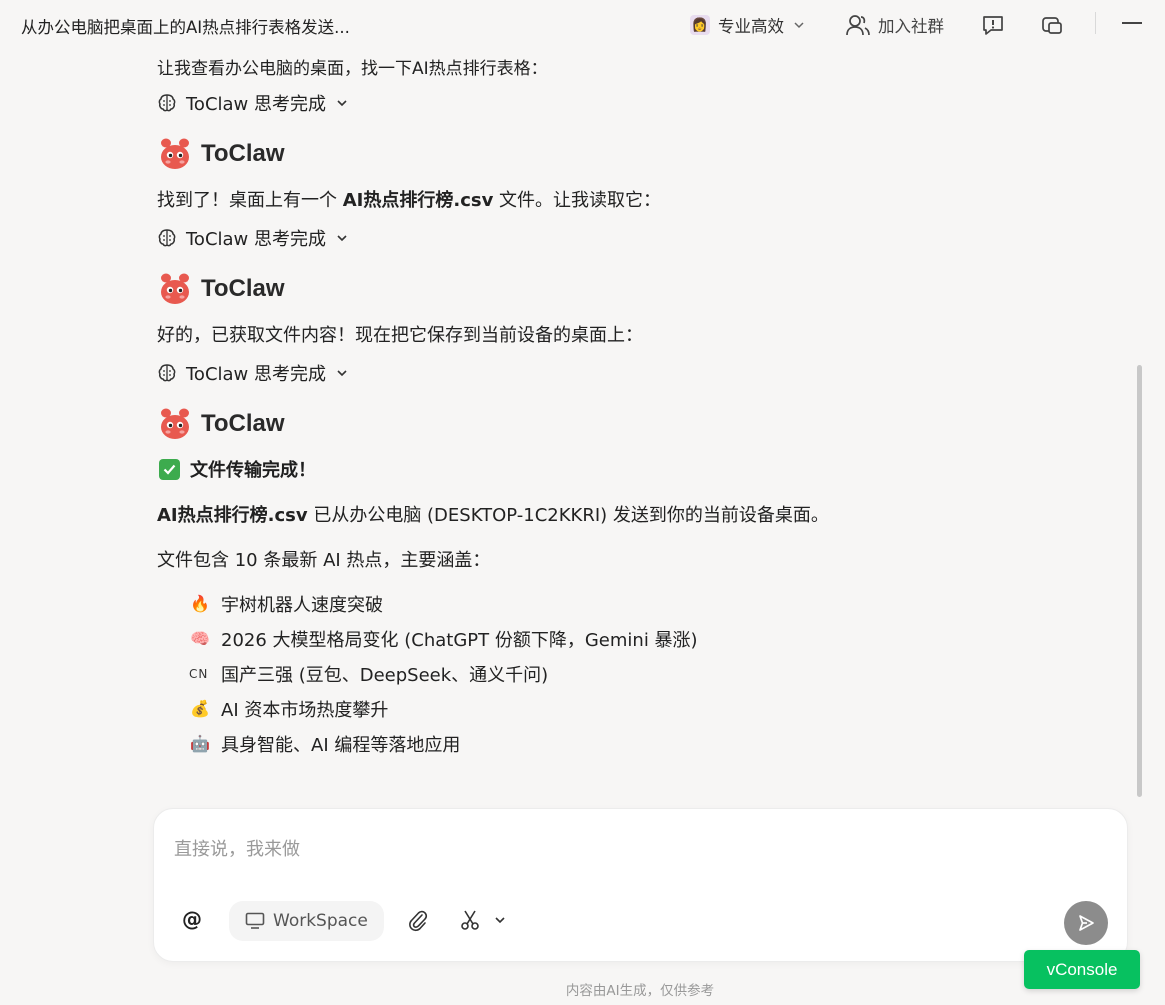  I want to click on feedback-button, so click(993, 25).